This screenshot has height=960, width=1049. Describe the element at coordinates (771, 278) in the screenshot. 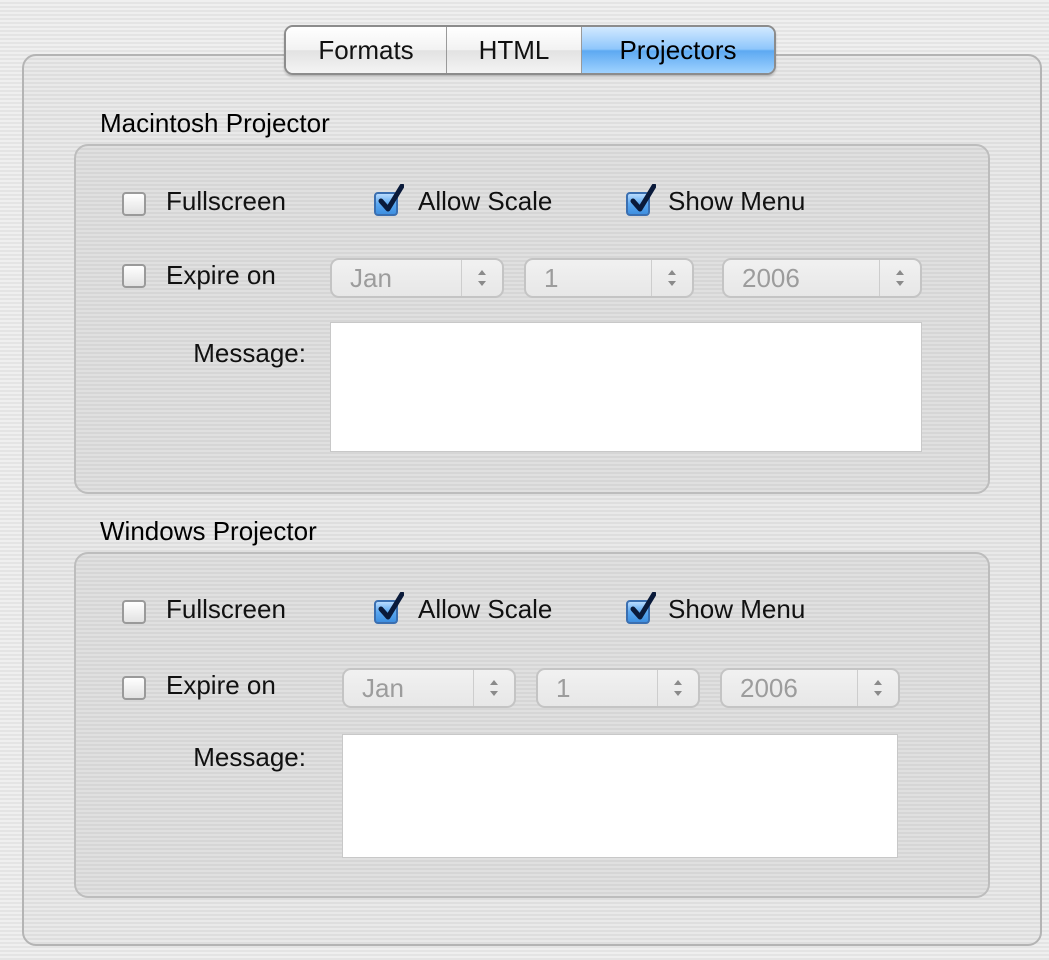

I see `mac-year-value: 2006` at that location.